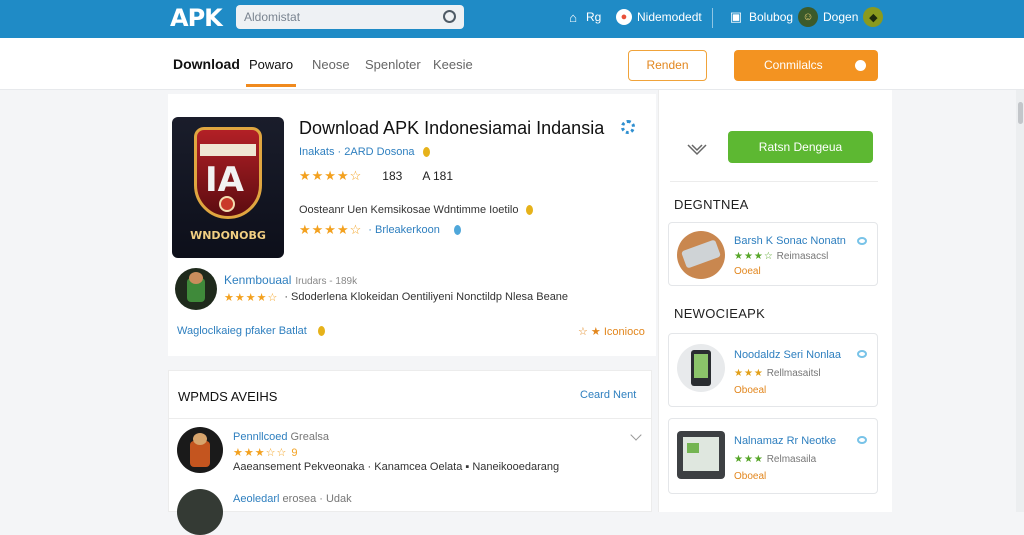  What do you see at coordinates (453, 64) in the screenshot?
I see `tab-keesie: Keesie` at bounding box center [453, 64].